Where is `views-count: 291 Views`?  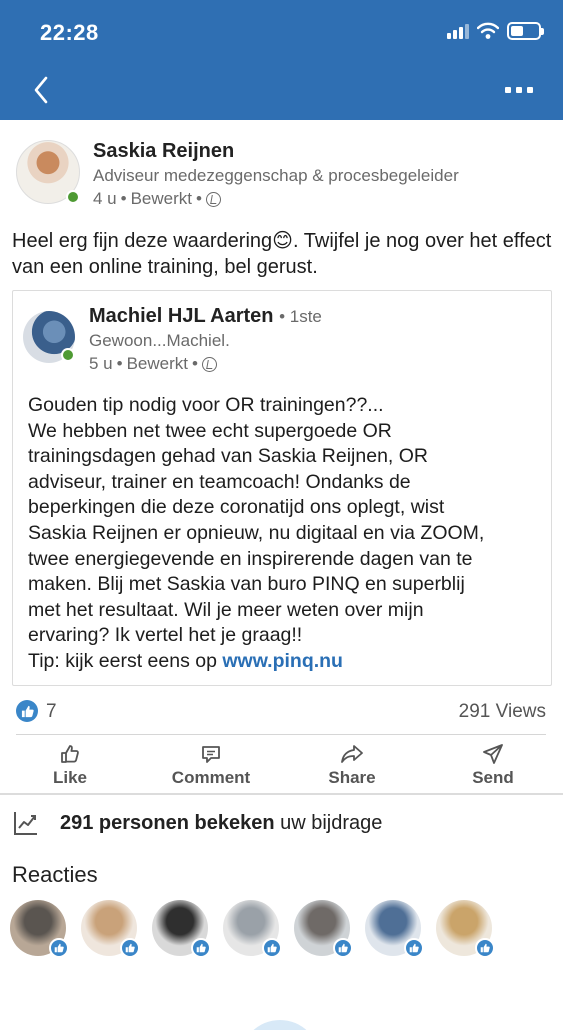
views-count: 291 Views is located at coordinates (502, 712).